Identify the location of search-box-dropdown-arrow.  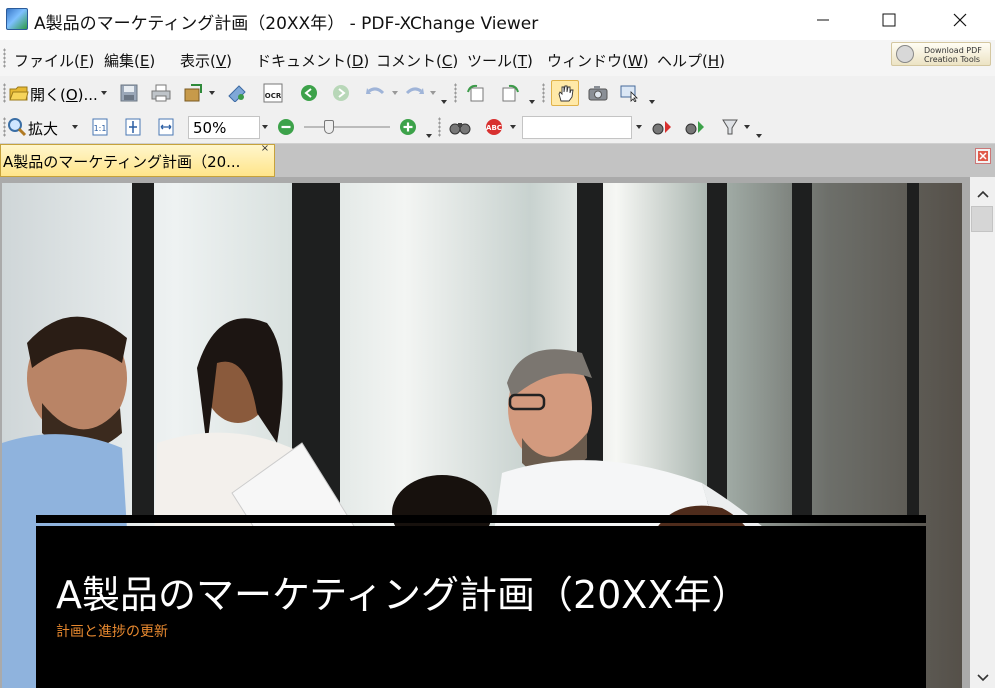
(639, 127).